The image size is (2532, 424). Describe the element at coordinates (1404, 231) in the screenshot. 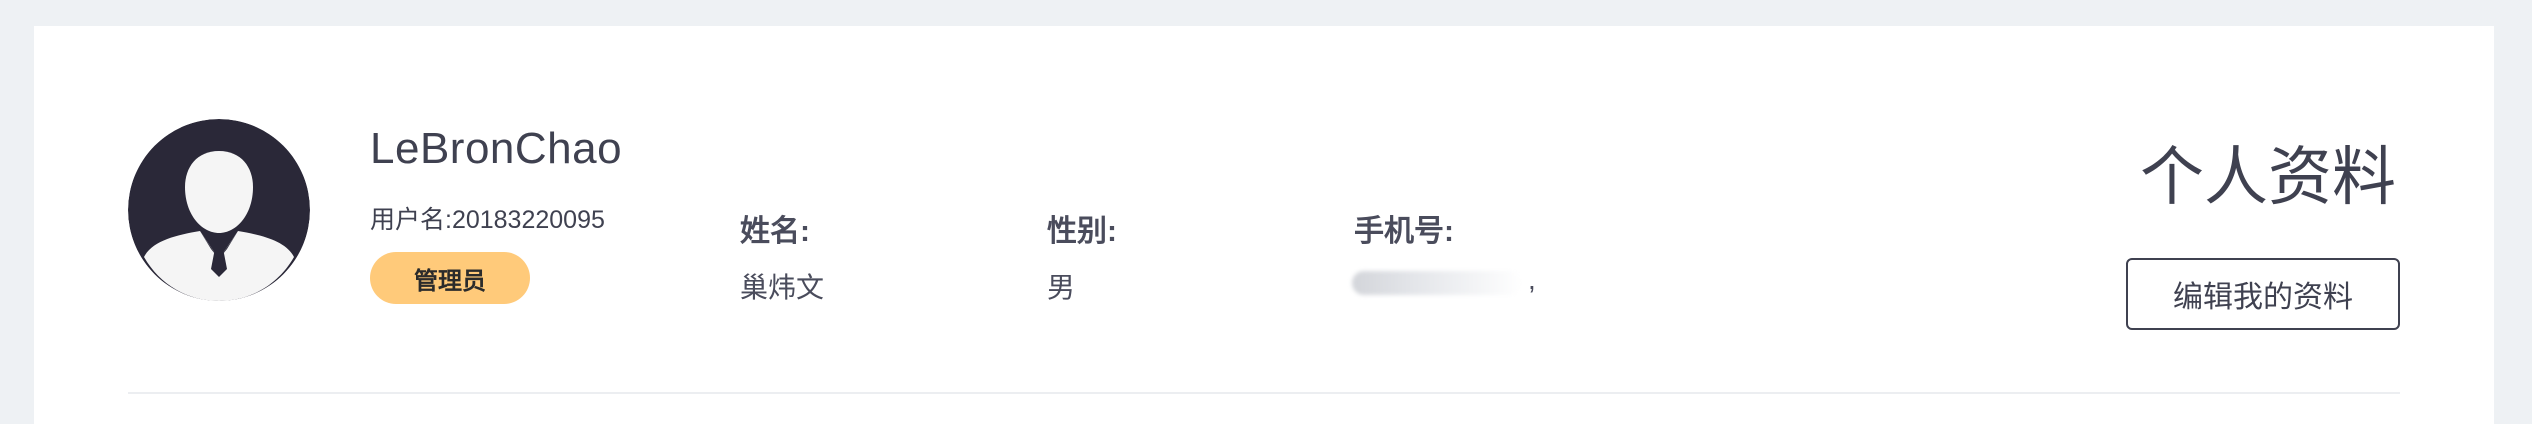

I see `phone-label: 手机号:` at that location.